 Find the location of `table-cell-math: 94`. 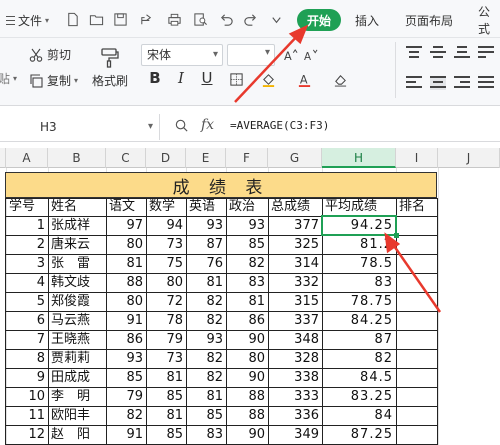

table-cell-math: 94 is located at coordinates (166, 225).